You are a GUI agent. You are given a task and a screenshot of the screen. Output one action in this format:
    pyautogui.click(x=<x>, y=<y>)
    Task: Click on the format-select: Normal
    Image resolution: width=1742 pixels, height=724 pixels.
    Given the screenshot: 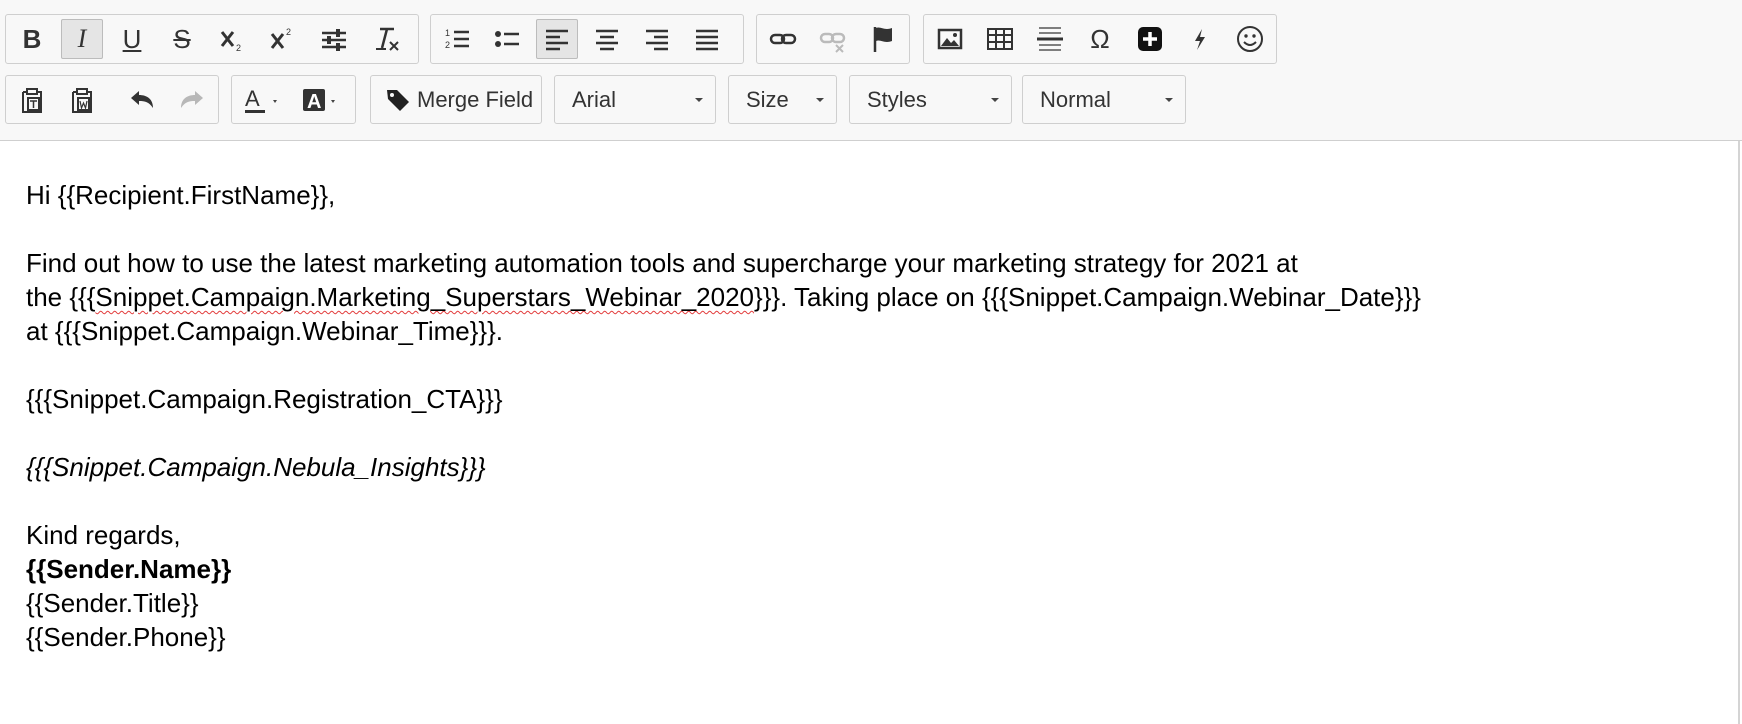 What is the action you would take?
    pyautogui.click(x=1104, y=99)
    